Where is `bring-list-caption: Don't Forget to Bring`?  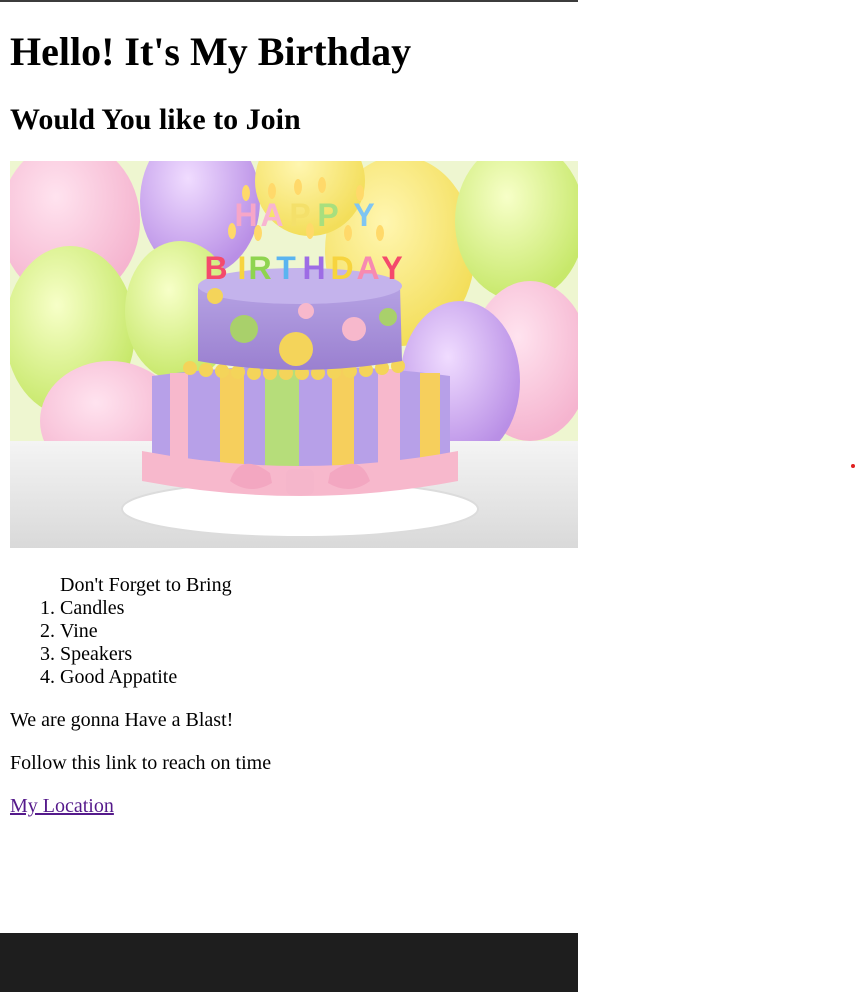 bring-list-caption: Don't Forget to Bring is located at coordinates (146, 585).